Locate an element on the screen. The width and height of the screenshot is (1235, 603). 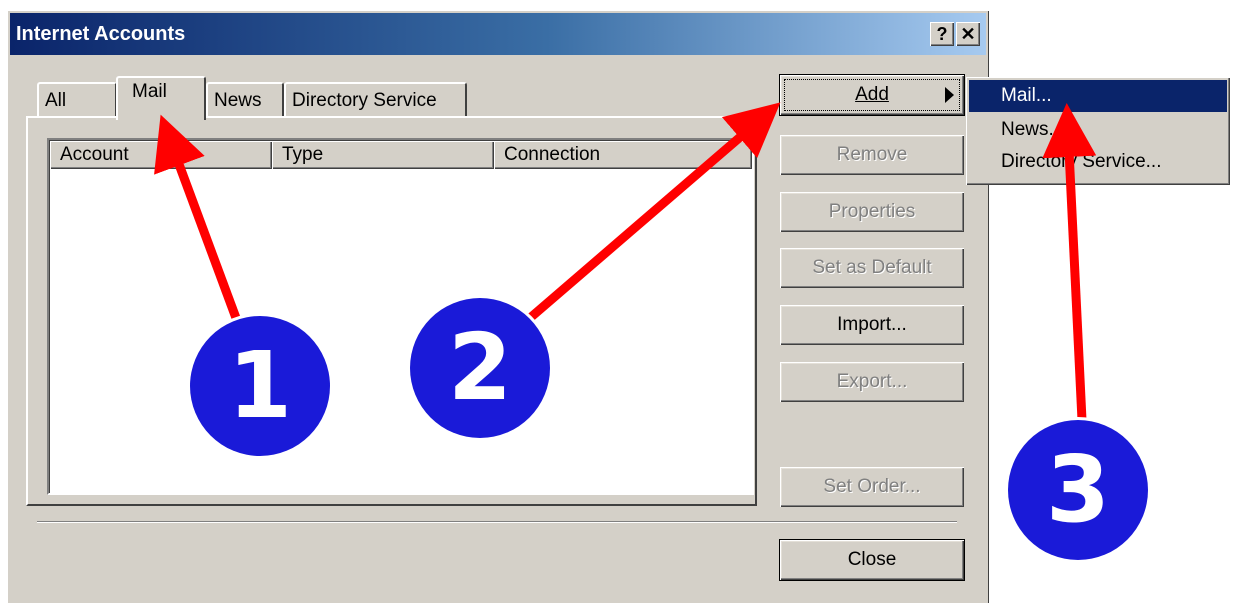
column-account-label: Account is located at coordinates (94, 154).